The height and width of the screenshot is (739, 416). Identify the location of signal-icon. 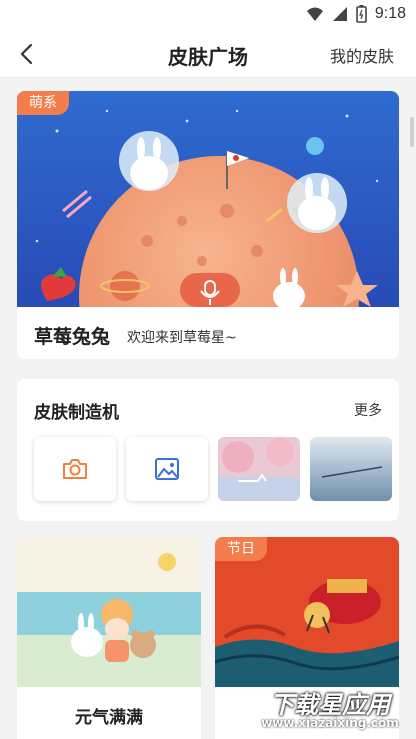
(339, 14).